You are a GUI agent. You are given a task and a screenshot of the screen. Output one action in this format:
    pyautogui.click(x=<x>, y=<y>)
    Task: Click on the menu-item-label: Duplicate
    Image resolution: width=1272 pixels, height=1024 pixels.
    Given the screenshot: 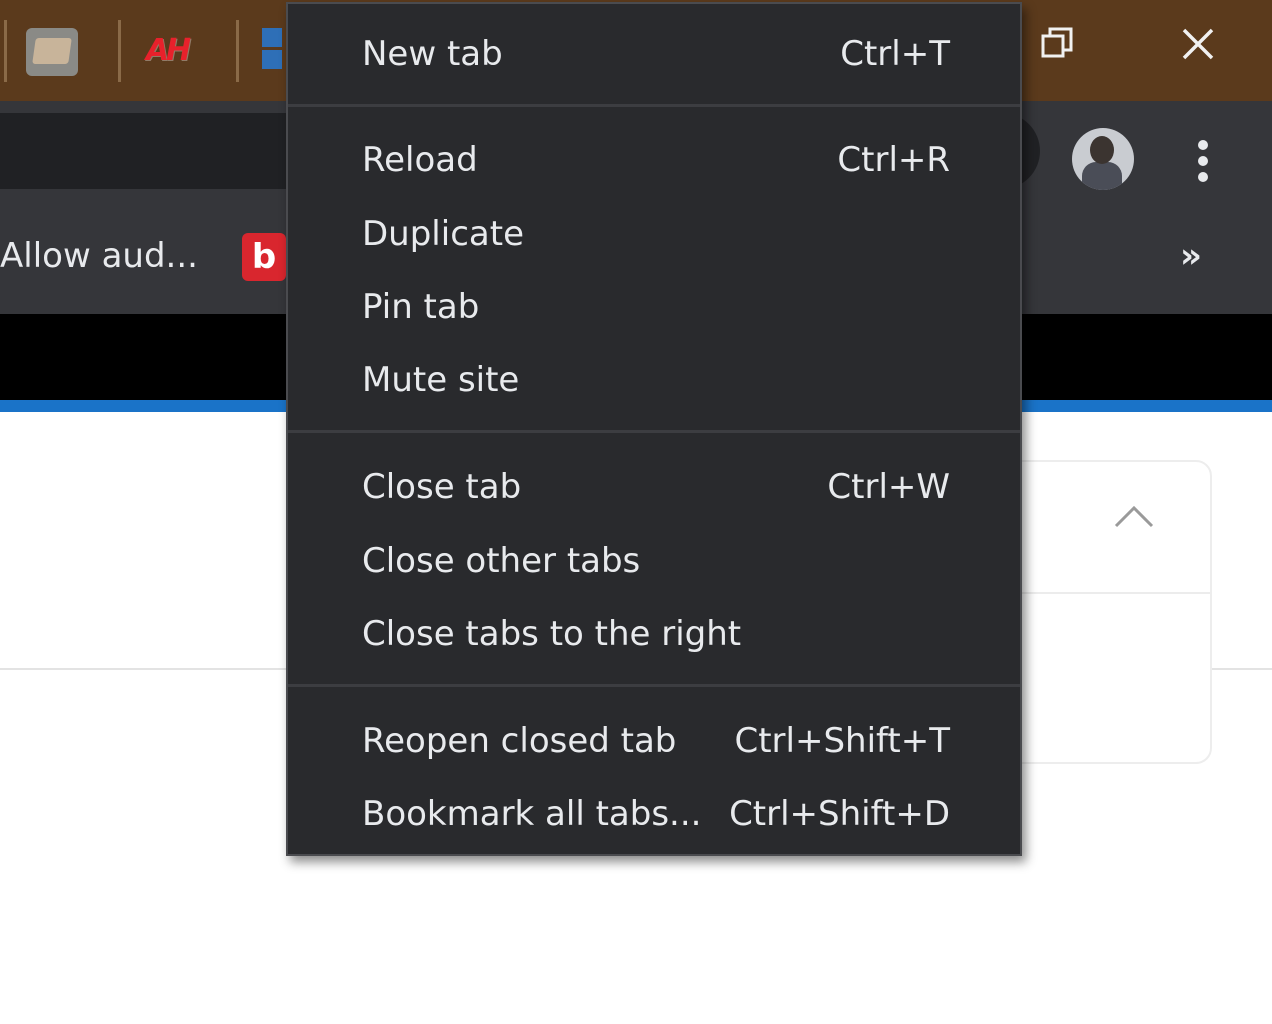 What is the action you would take?
    pyautogui.click(x=443, y=234)
    